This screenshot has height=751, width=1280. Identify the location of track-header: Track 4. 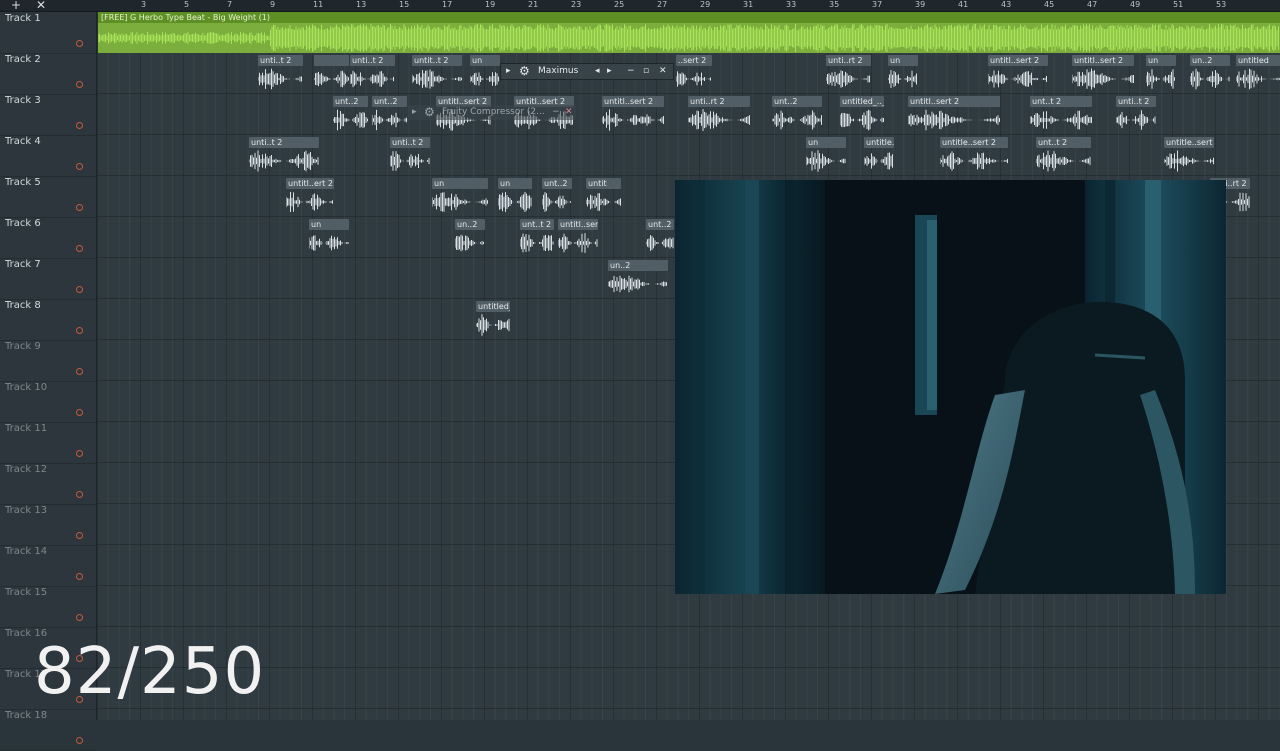
(48, 156).